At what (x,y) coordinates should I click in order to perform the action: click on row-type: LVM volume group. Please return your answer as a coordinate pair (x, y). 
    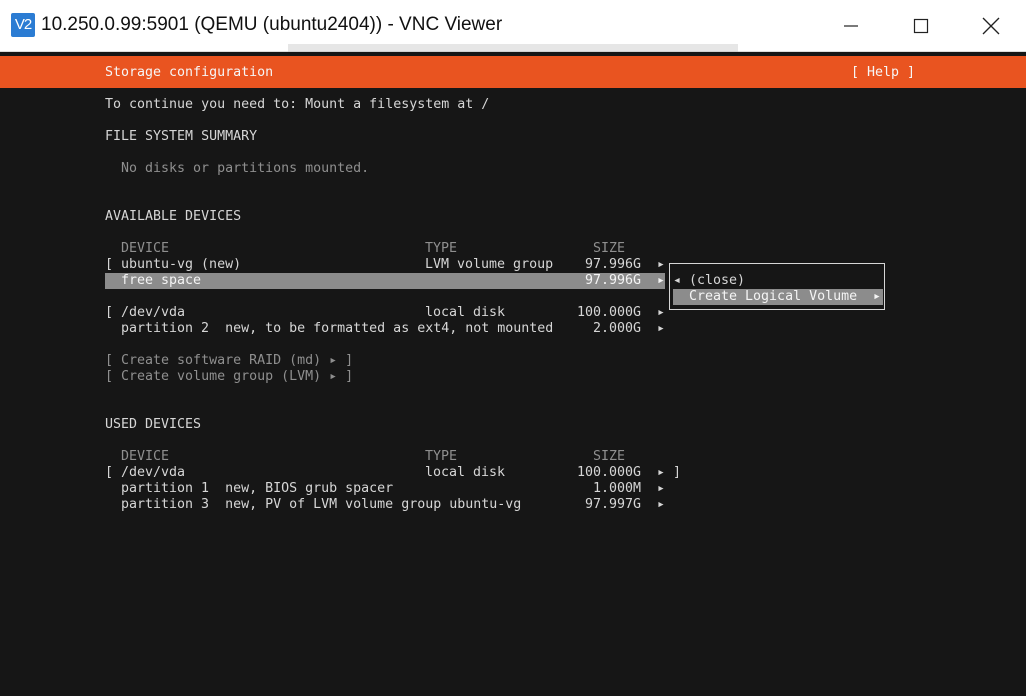
    Looking at the image, I should click on (489, 264).